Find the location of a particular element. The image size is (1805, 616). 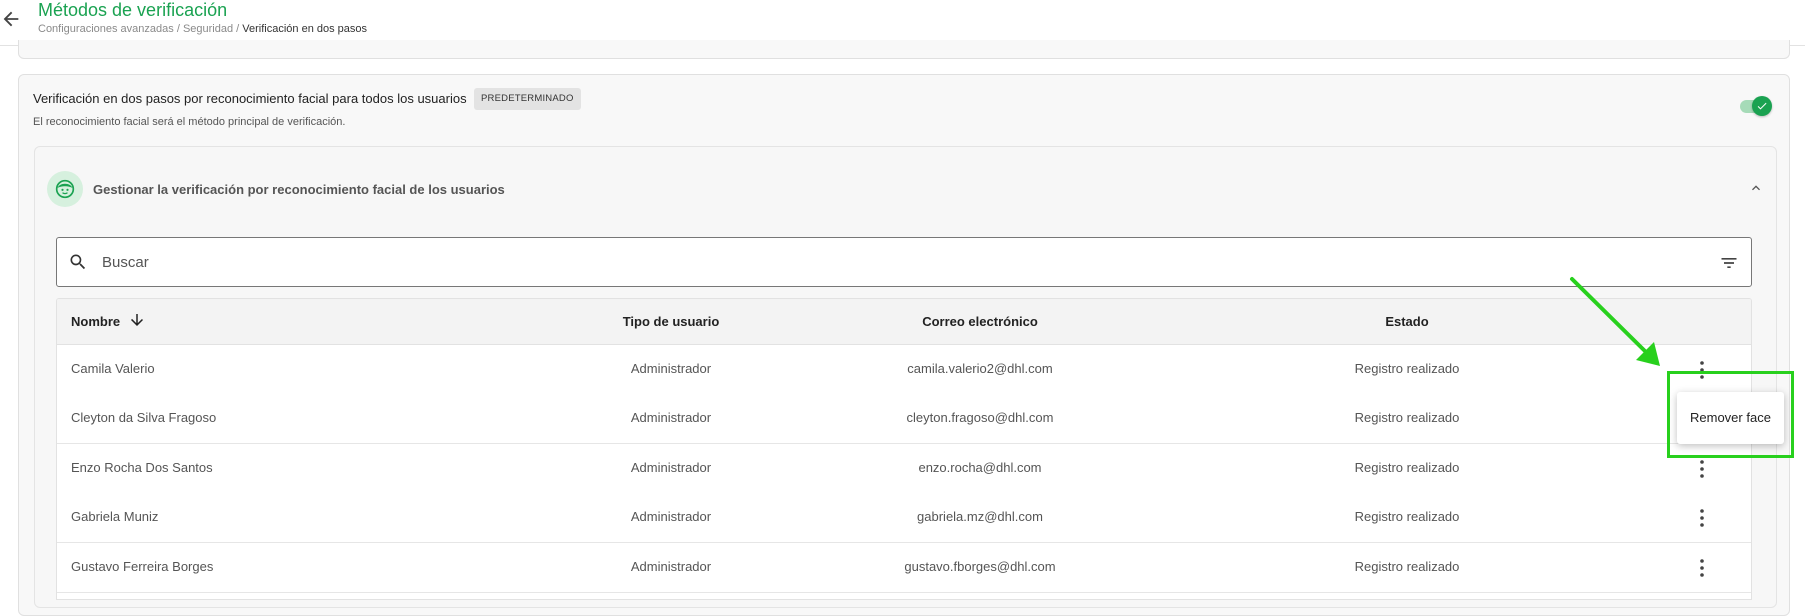

column-header-user-type: Tipo de usuario is located at coordinates (671, 321).